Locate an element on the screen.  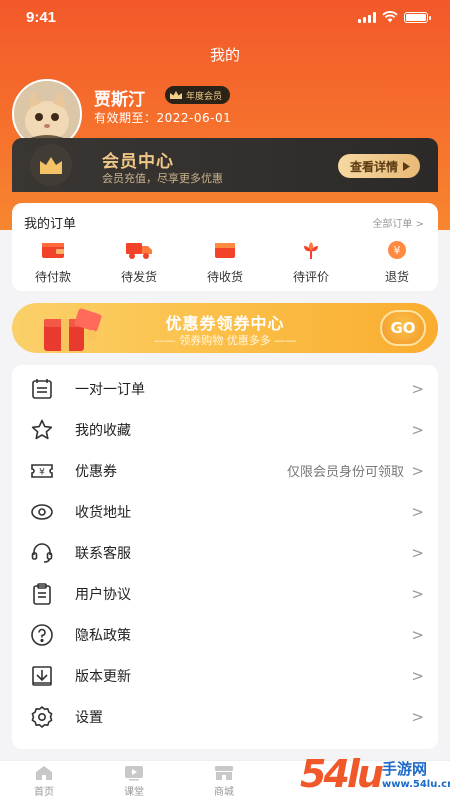
package-icon is located at coordinates (225, 250).